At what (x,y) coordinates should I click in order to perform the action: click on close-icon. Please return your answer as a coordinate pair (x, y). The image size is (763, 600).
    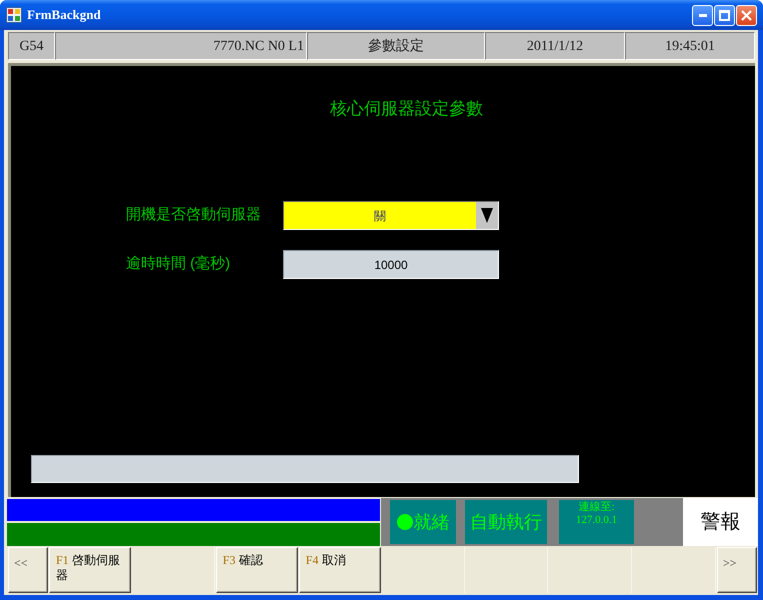
    Looking at the image, I should click on (746, 15).